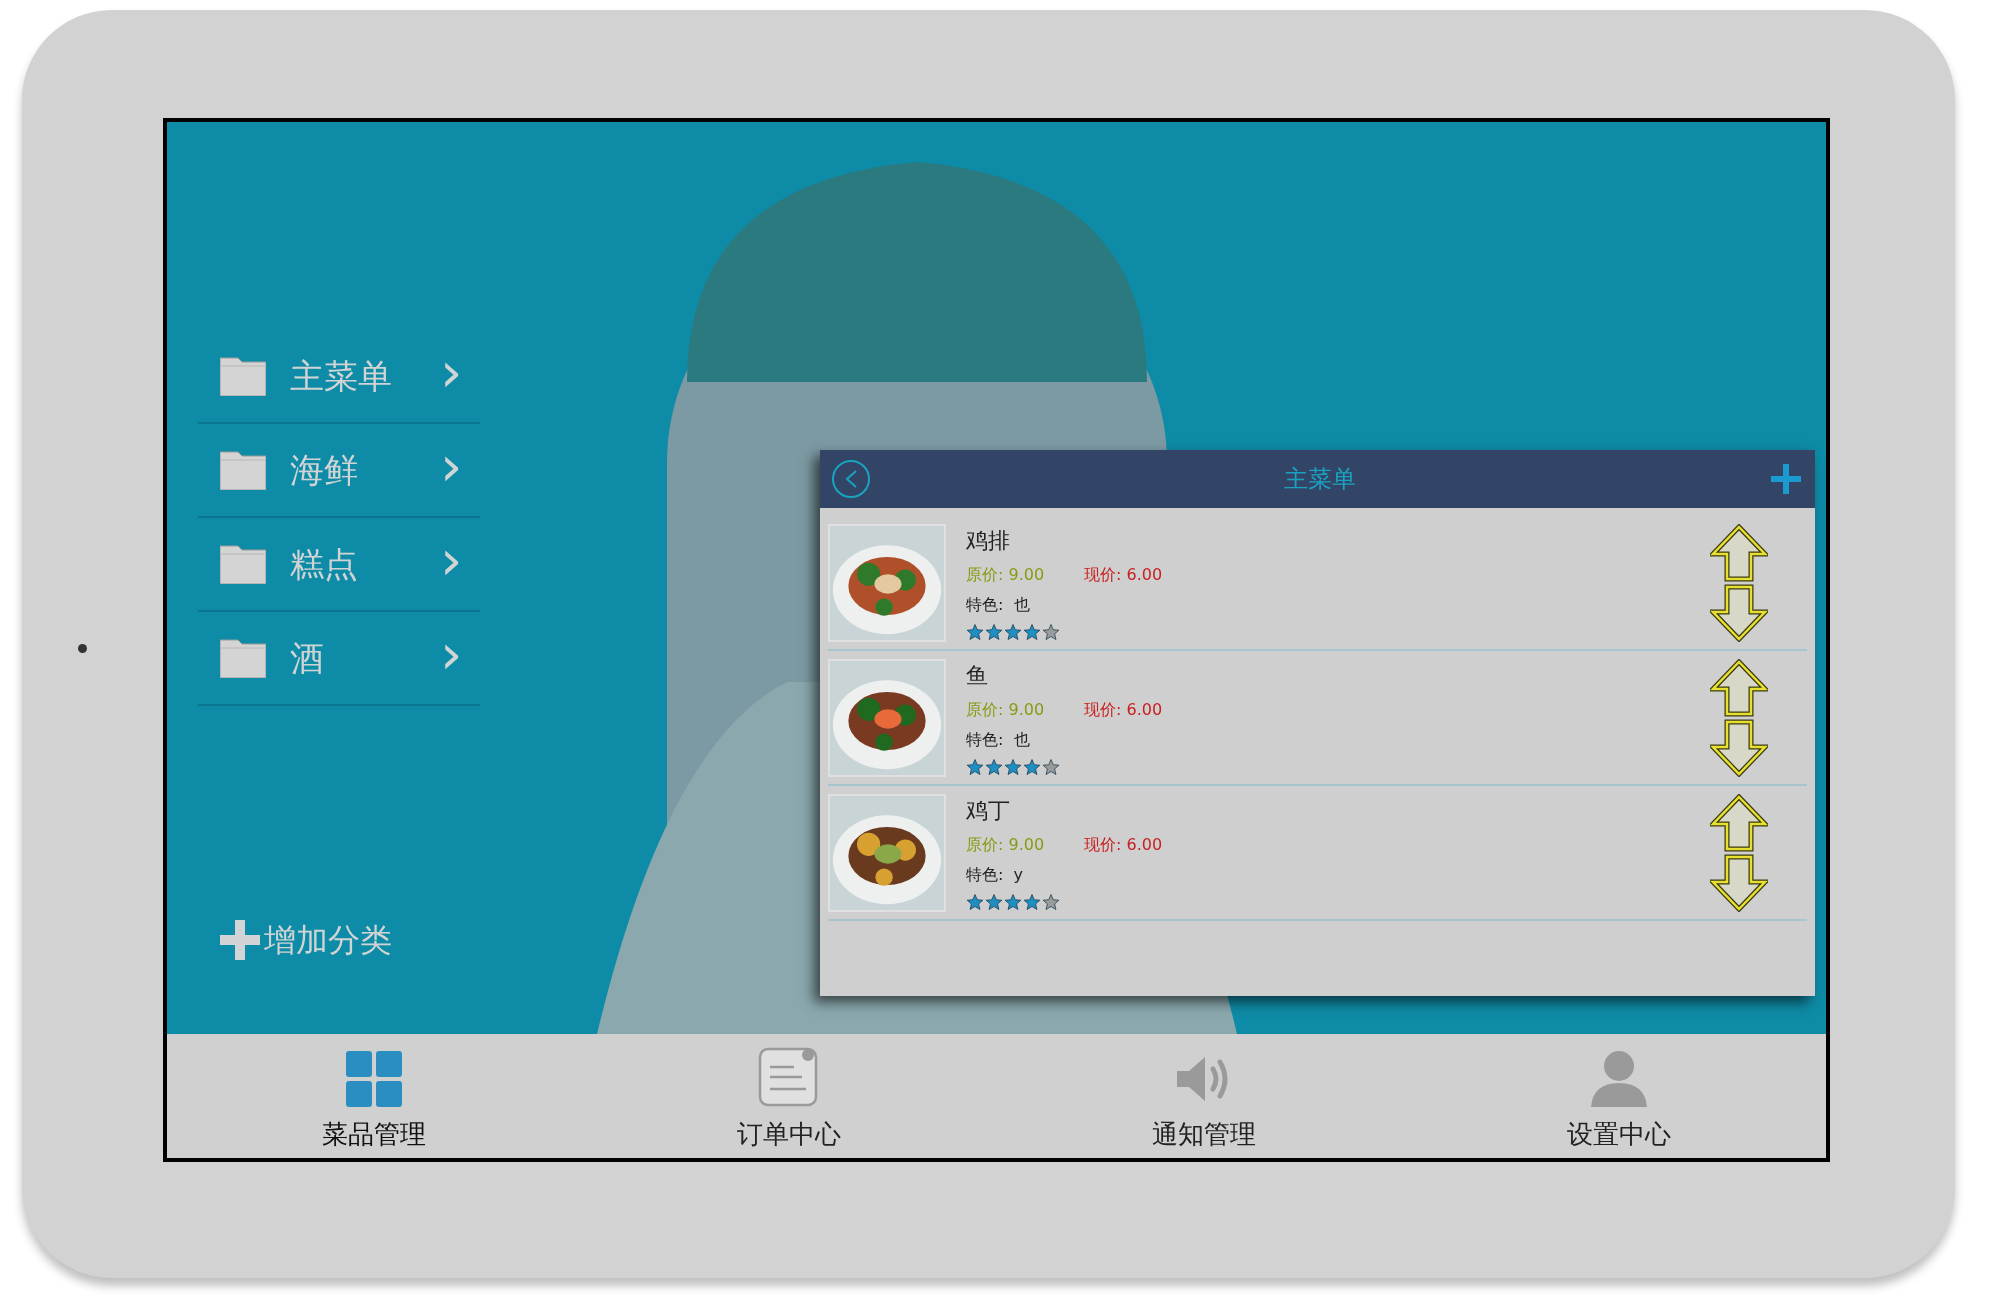  I want to click on nav-tab: 菜品管理, so click(374, 1096).